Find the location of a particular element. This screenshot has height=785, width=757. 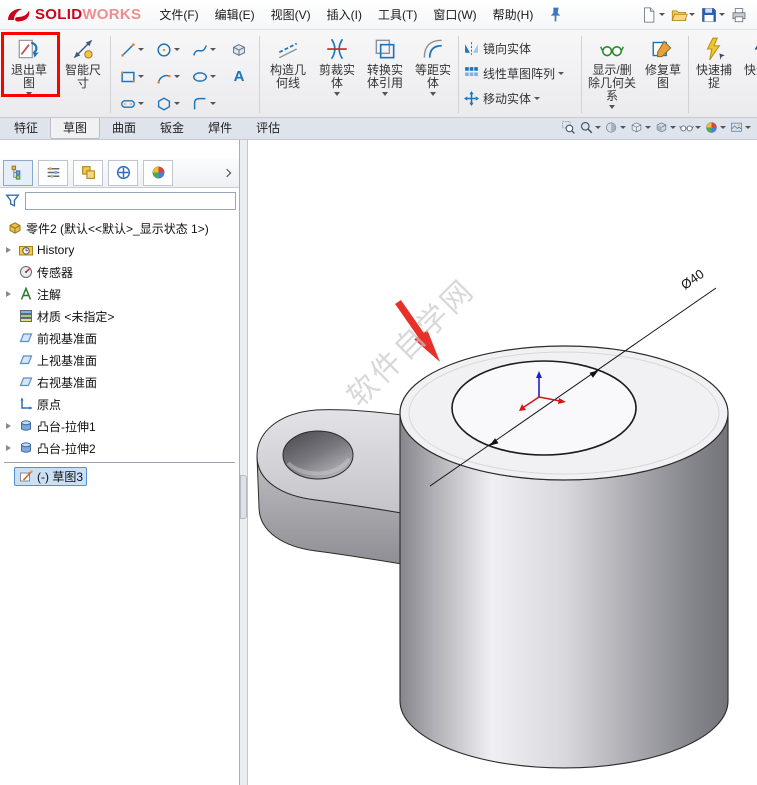

fillet-tool-button is located at coordinates (203, 103).